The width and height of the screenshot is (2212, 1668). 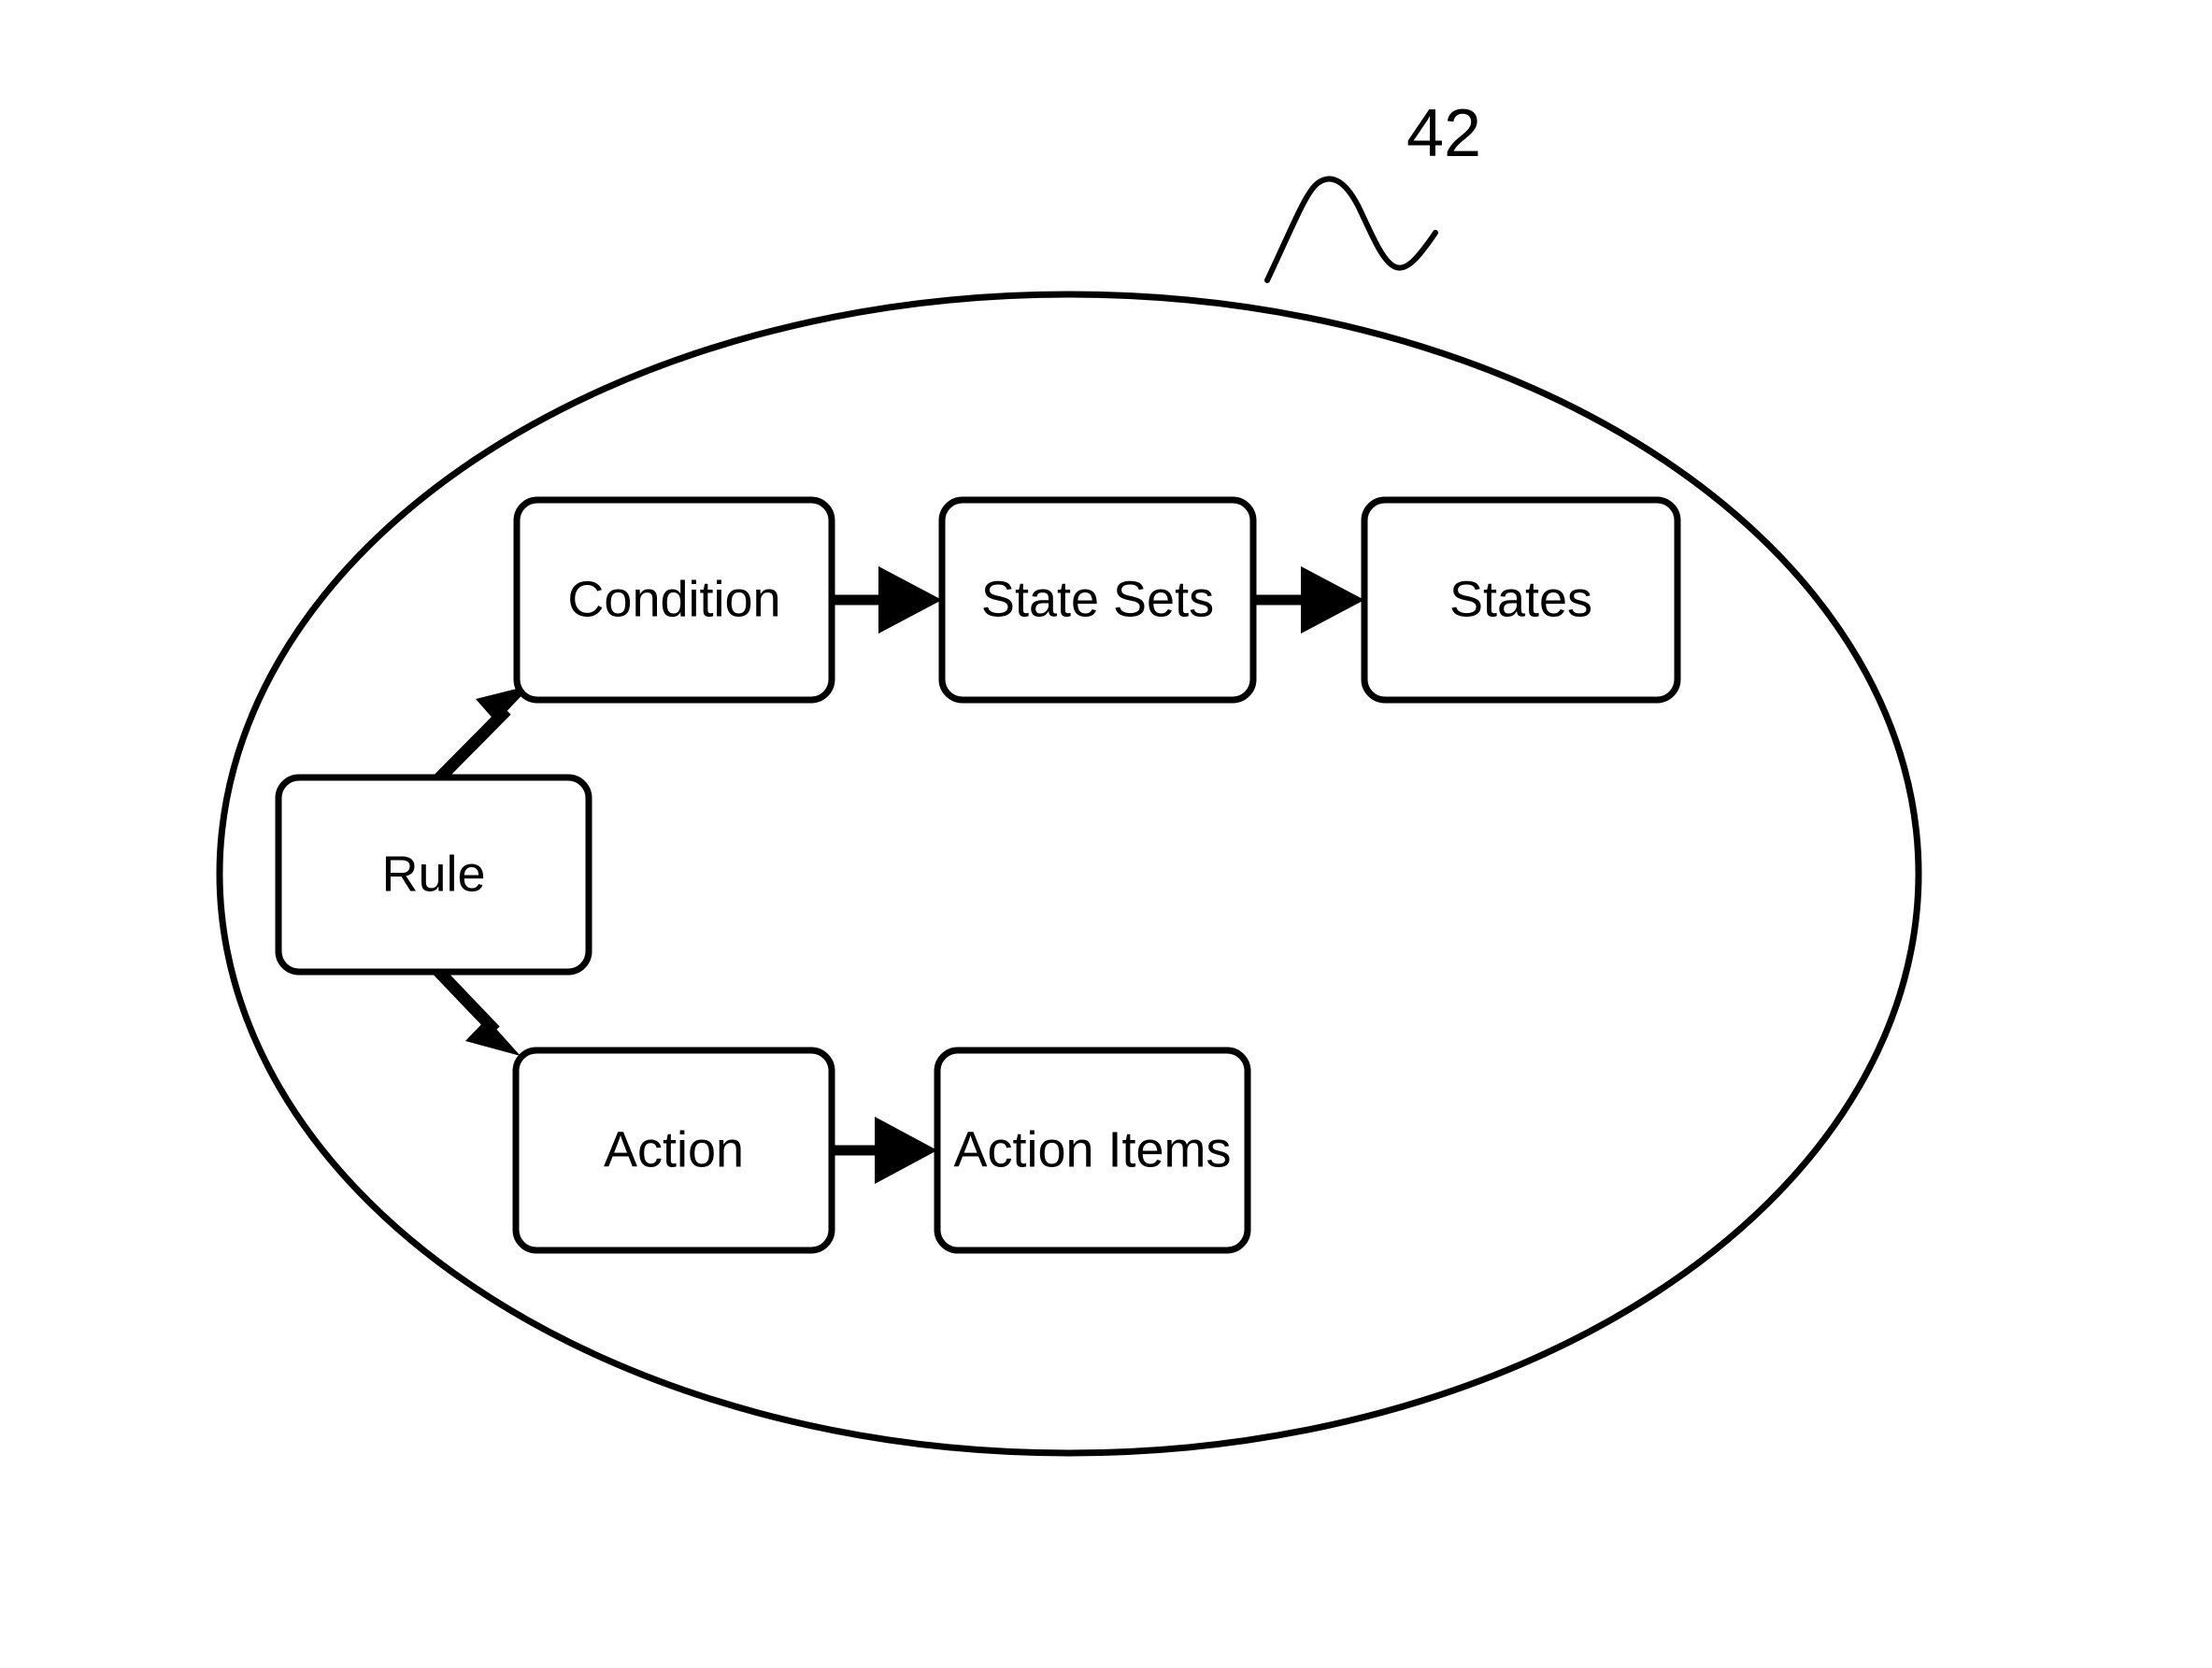 I want to click on node-condition: Condition, so click(x=674, y=600).